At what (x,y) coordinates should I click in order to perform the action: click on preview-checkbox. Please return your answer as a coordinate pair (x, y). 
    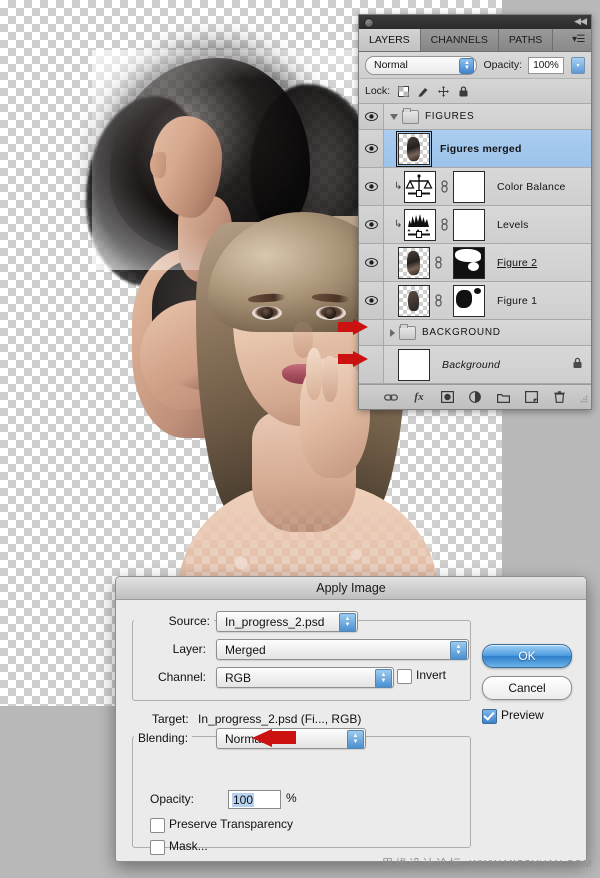
    Looking at the image, I should click on (489, 716).